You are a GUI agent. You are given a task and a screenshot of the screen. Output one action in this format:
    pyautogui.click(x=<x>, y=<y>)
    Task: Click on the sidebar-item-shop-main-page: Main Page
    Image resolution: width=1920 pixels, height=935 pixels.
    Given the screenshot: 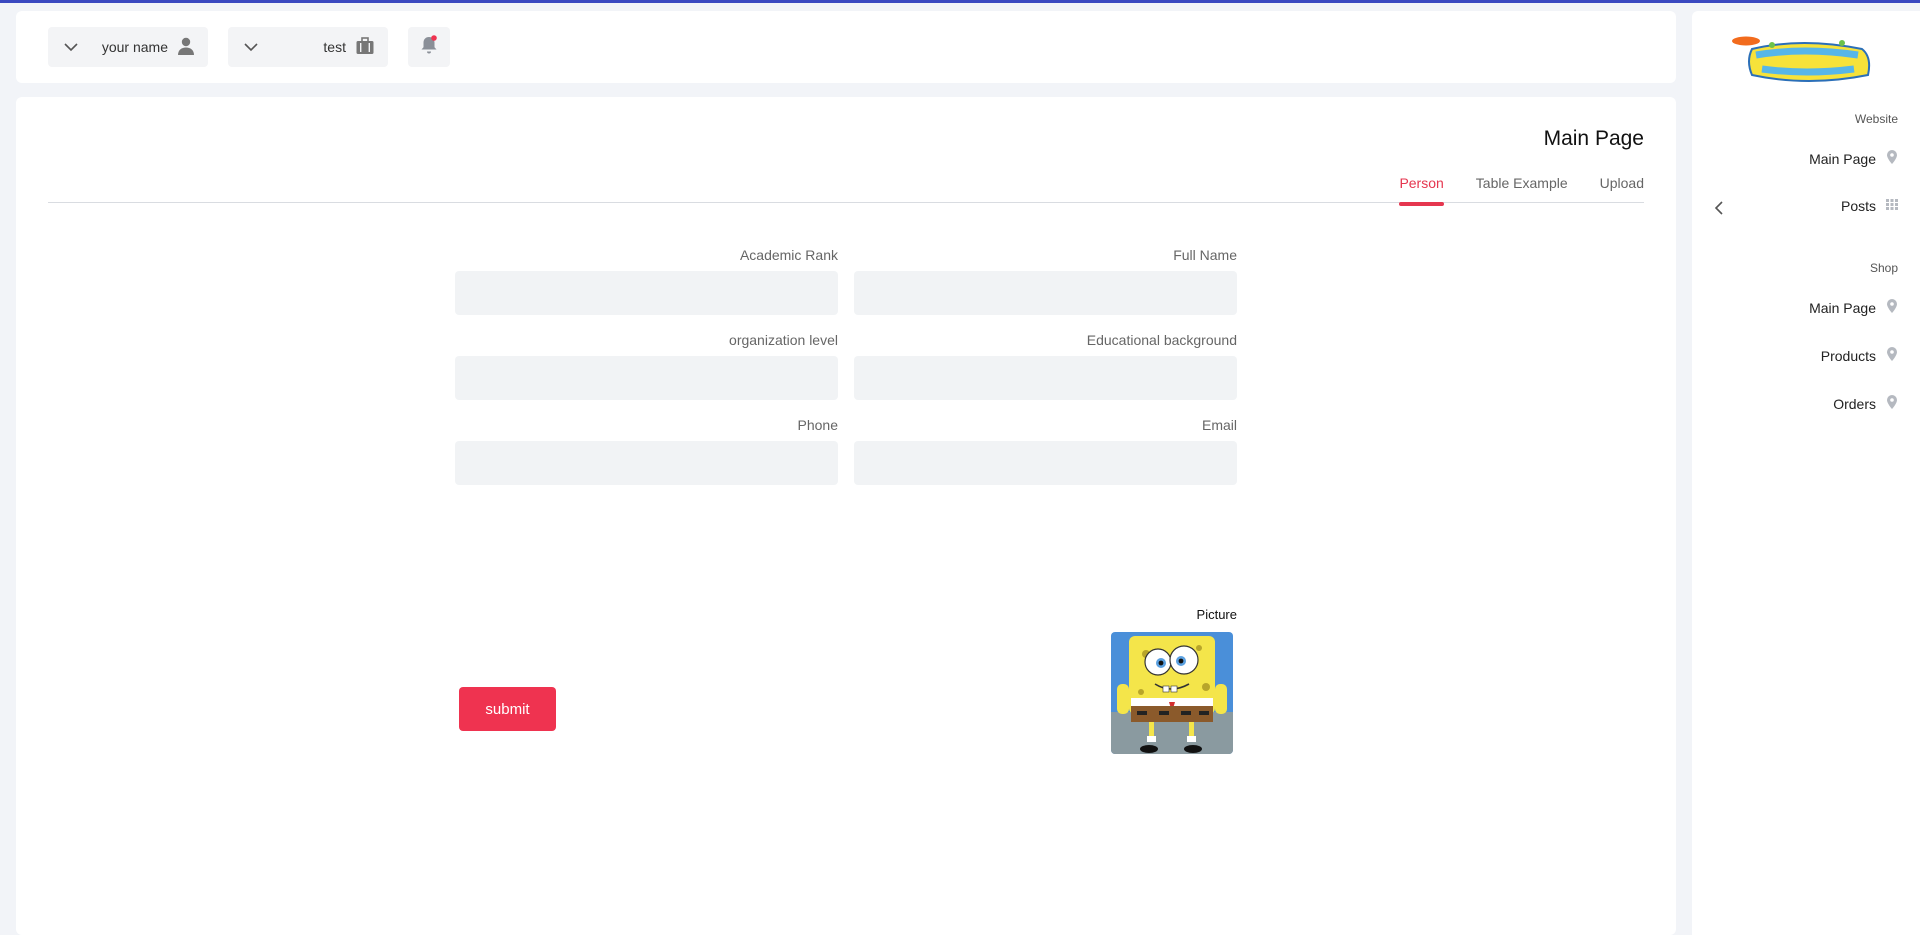 What is the action you would take?
    pyautogui.click(x=1853, y=307)
    